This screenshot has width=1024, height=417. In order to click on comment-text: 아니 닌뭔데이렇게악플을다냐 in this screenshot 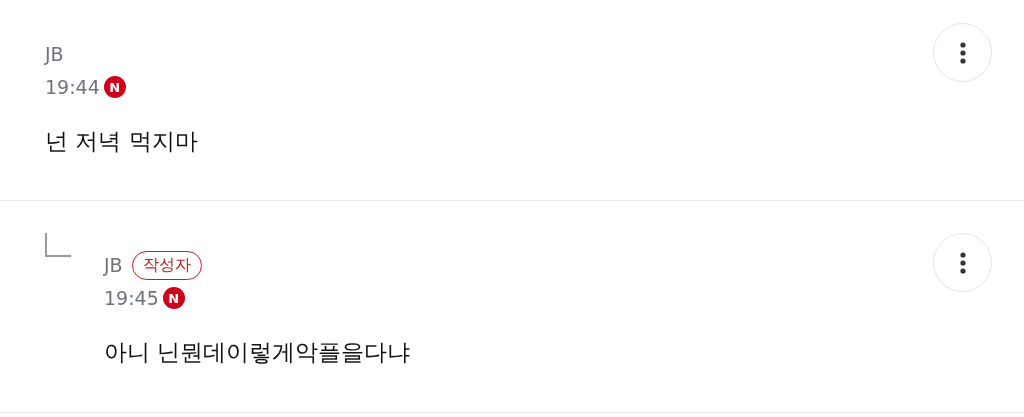, I will do `click(258, 352)`.